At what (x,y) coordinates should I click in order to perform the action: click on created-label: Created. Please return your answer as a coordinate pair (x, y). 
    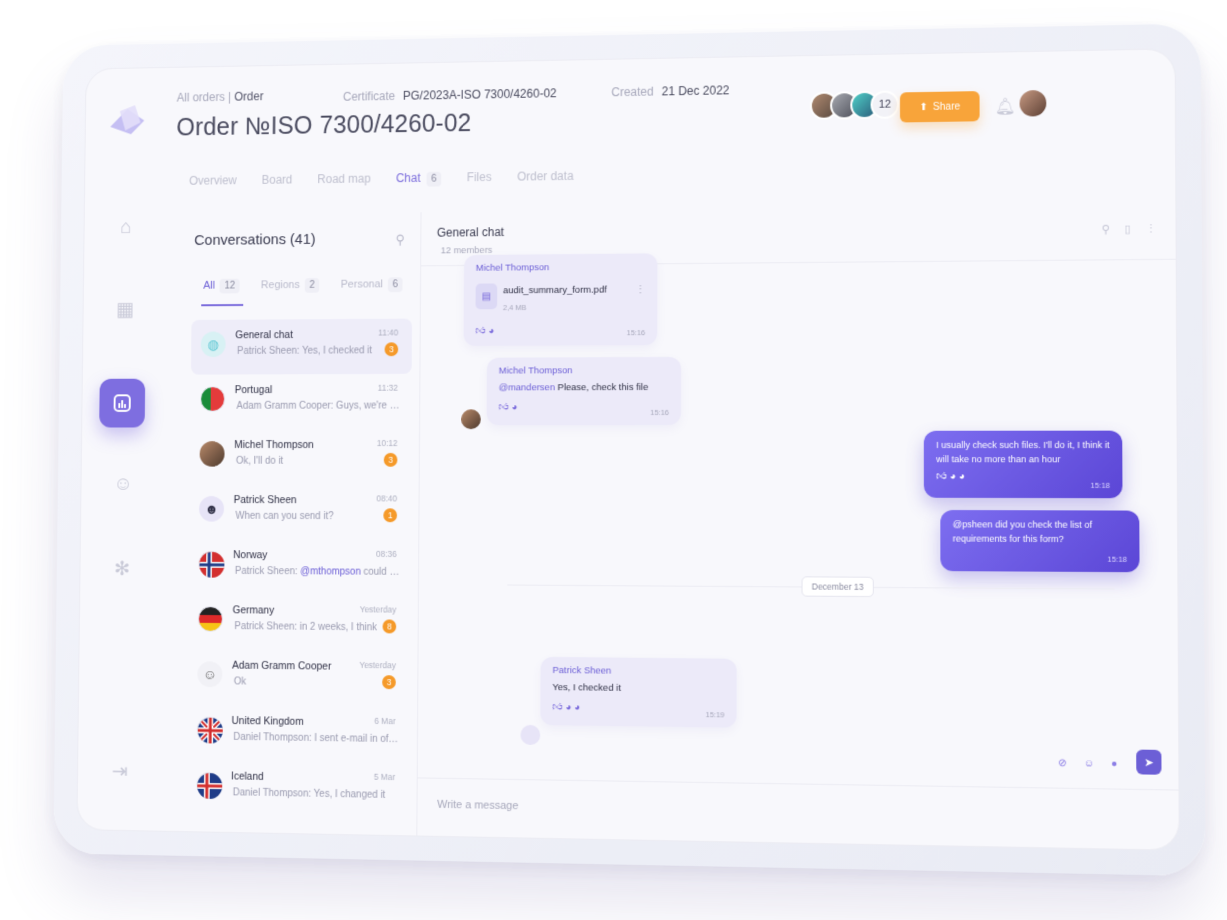
    Looking at the image, I should click on (632, 92).